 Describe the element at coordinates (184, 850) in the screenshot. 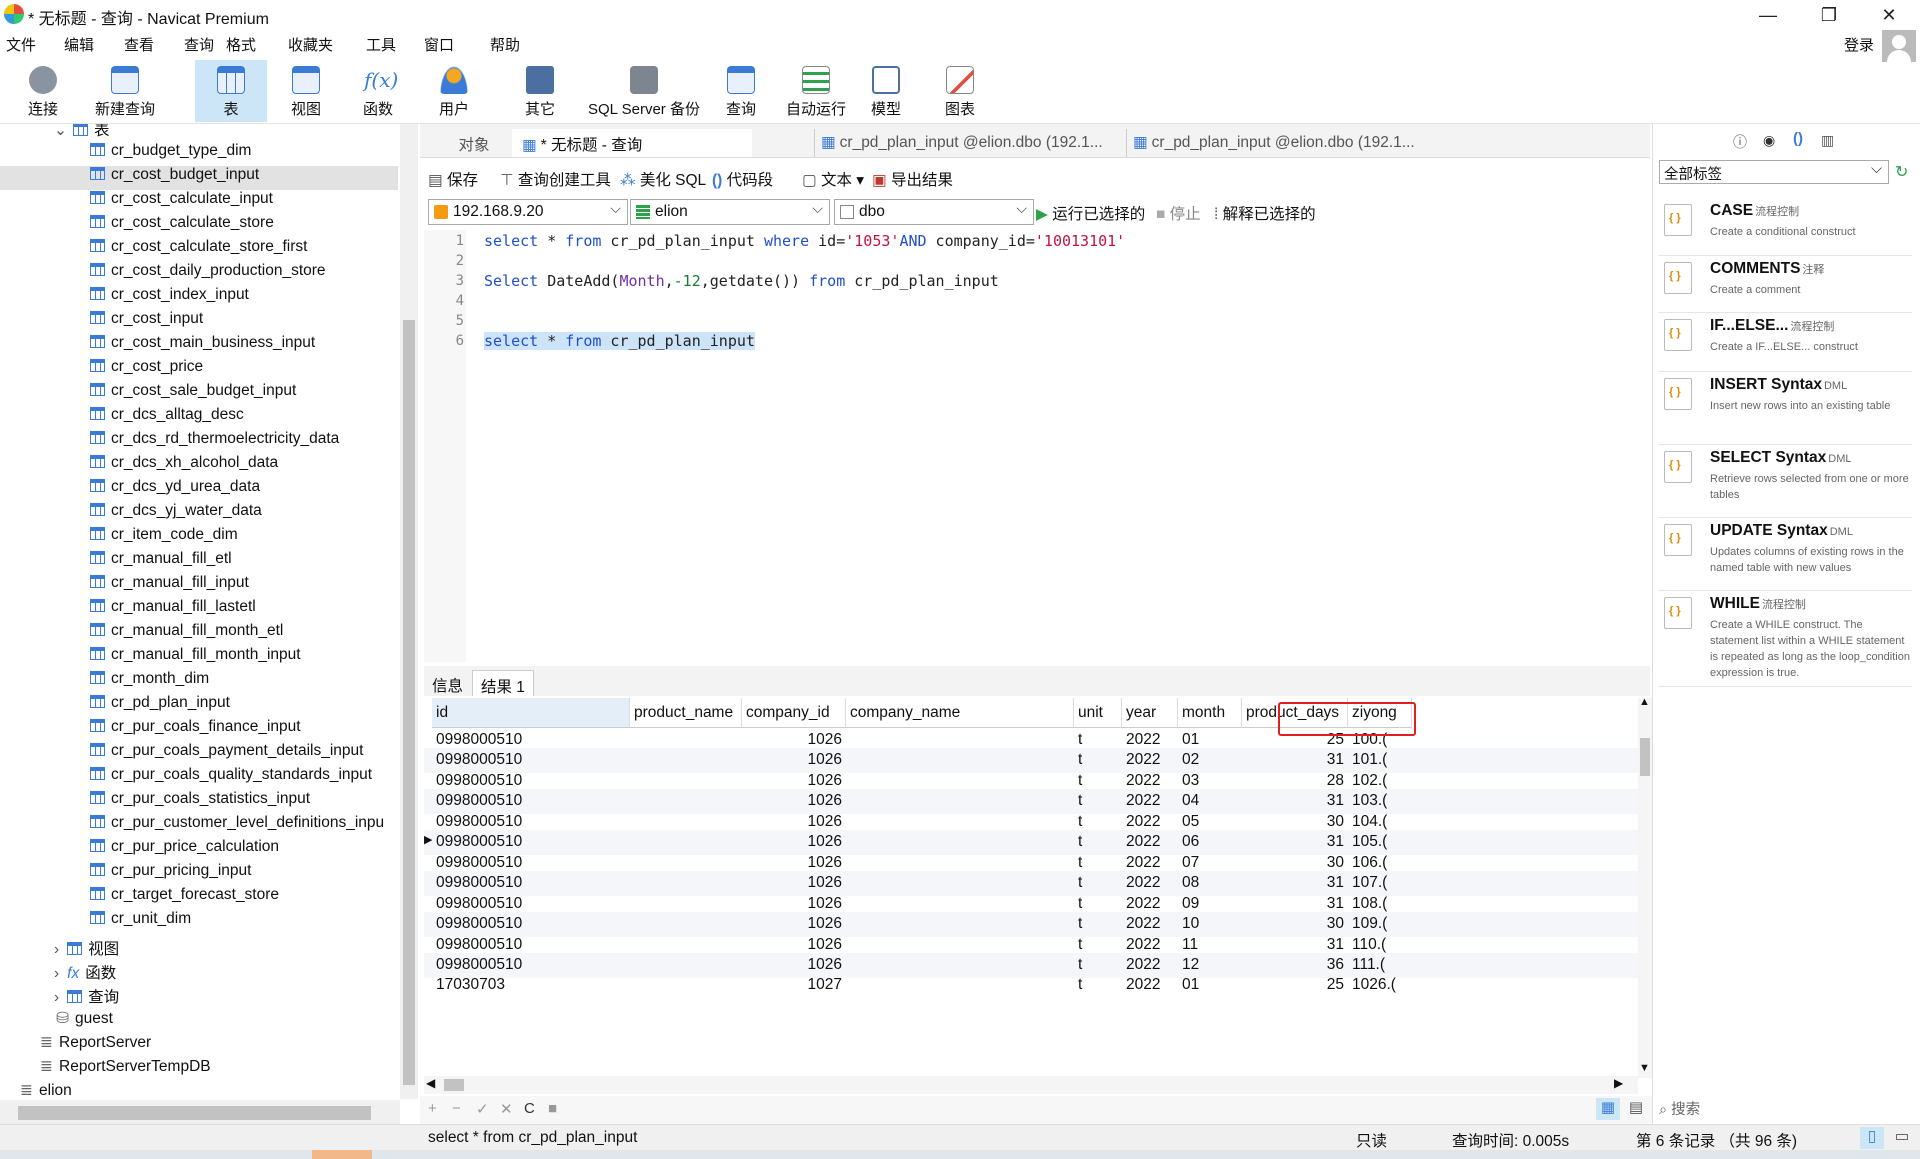

I see `tree-table-item: cr_pur_price_calculation` at that location.